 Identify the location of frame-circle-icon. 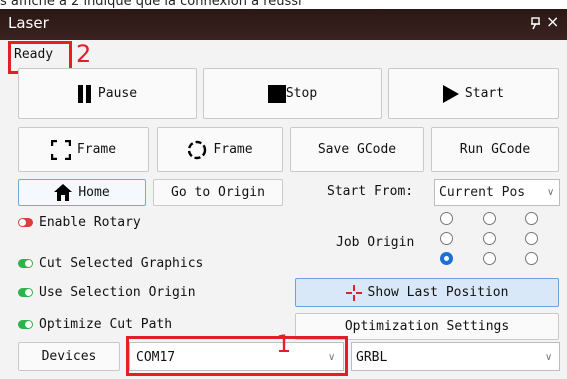
(197, 149).